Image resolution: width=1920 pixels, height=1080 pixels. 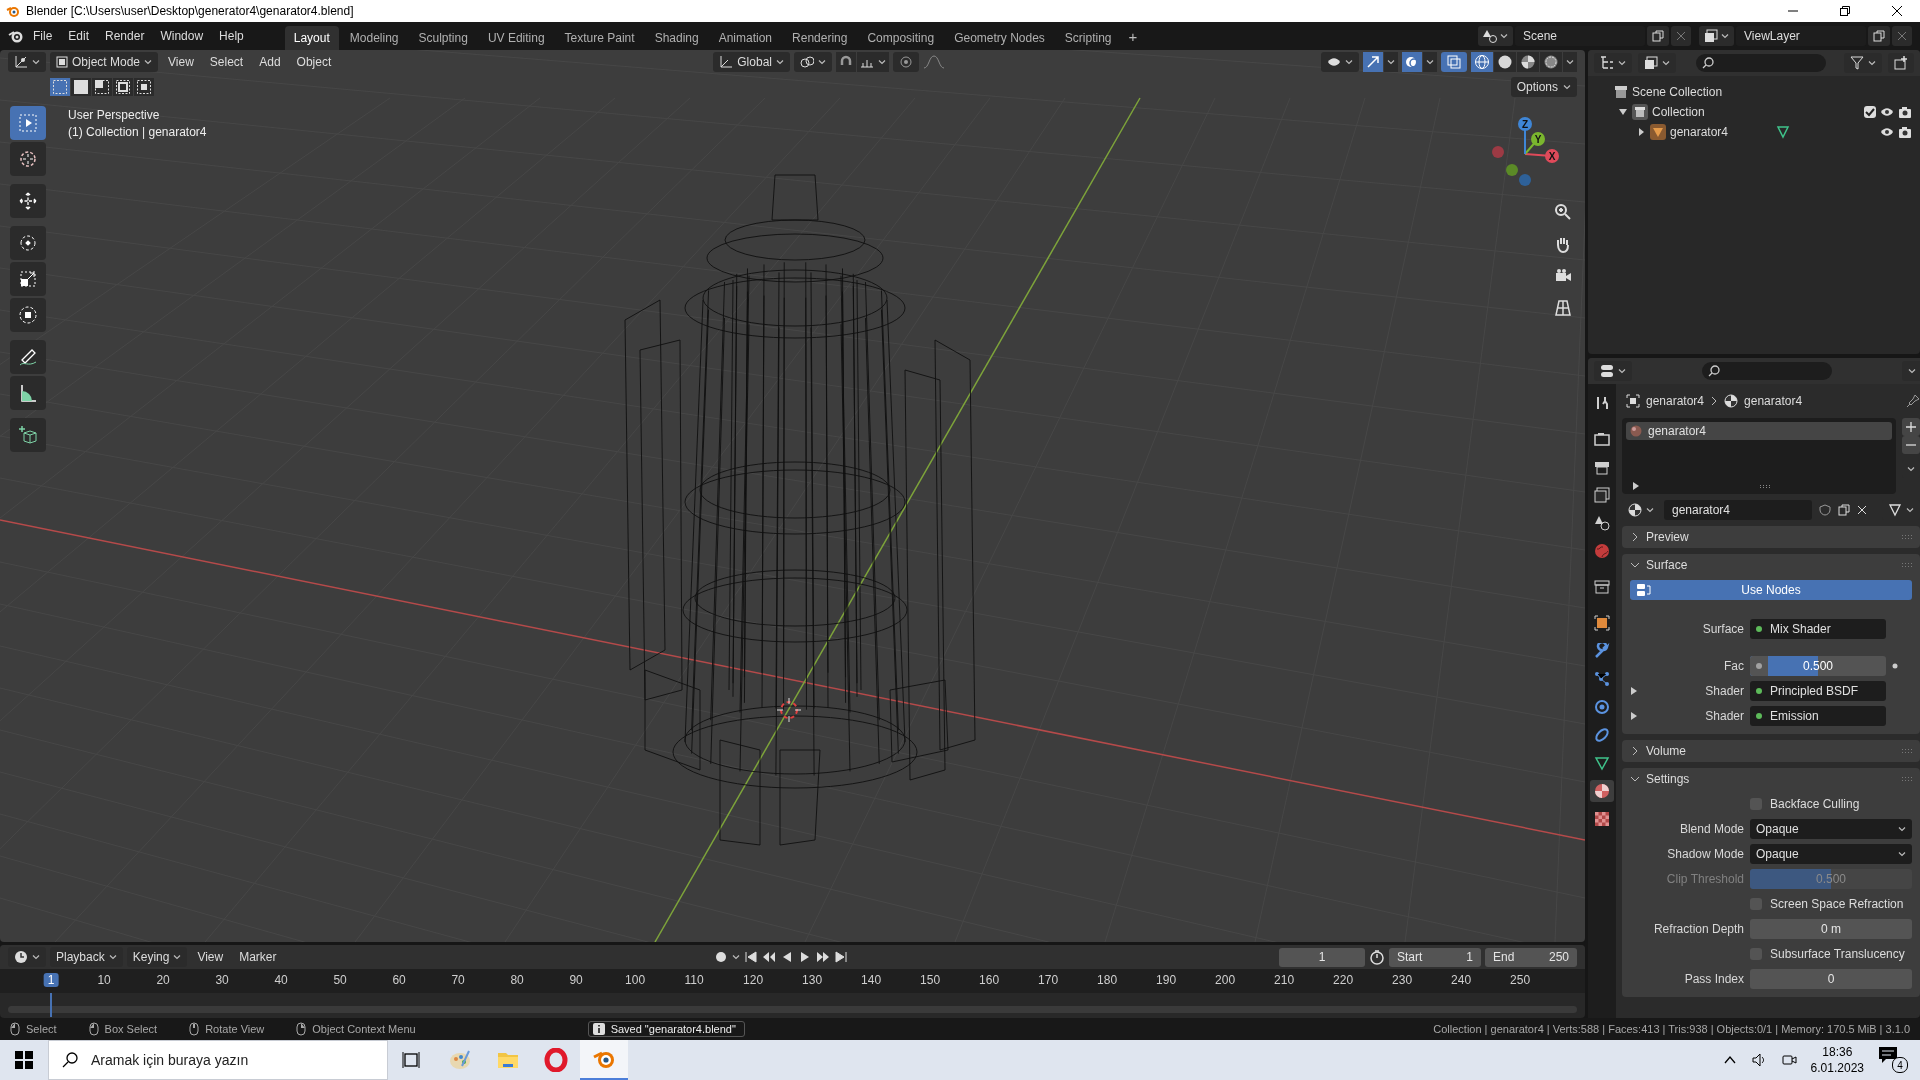 What do you see at coordinates (314, 62) in the screenshot?
I see `menu-item: Object` at bounding box center [314, 62].